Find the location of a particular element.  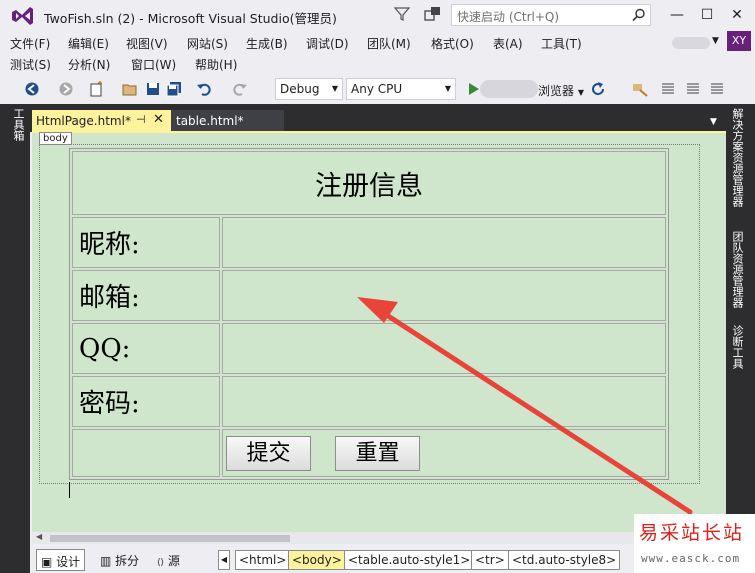

close-window-button: ✕ is located at coordinates (737, 15).